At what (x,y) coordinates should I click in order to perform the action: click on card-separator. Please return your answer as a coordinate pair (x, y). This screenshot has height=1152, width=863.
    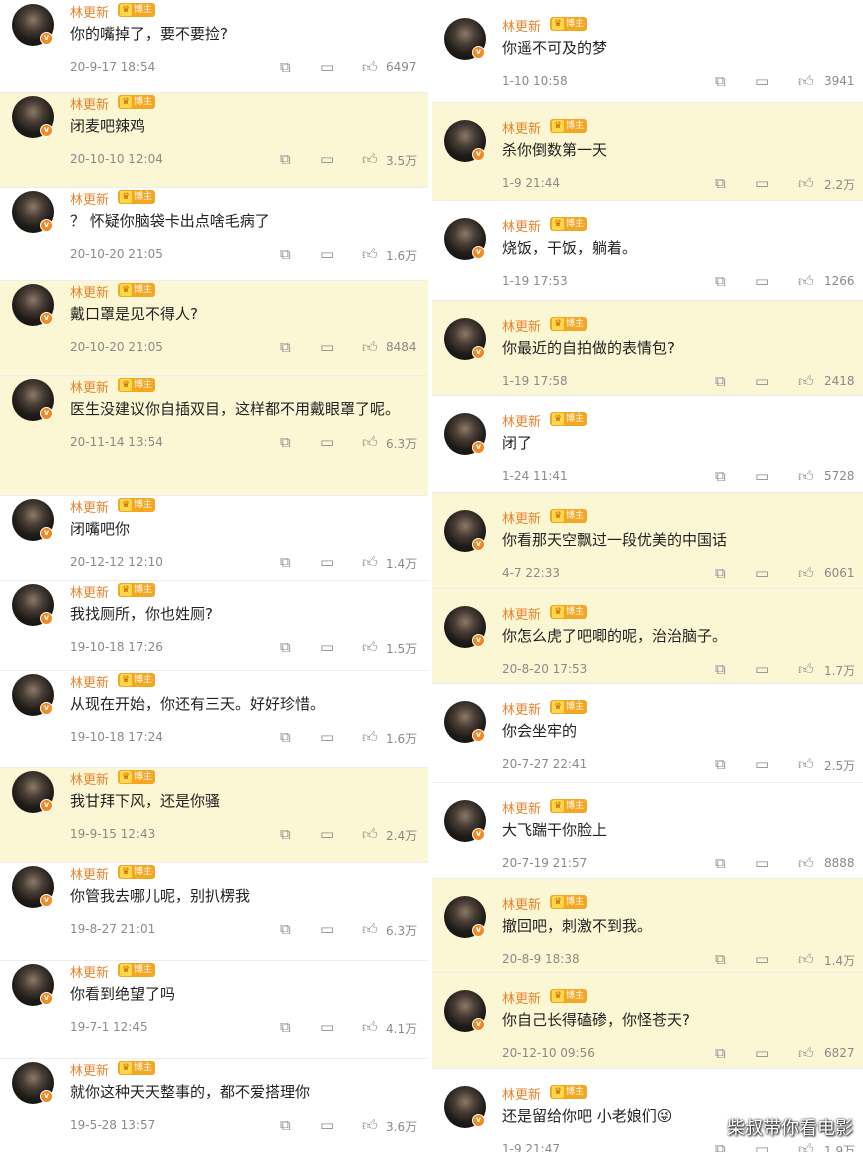
    Looking at the image, I should click on (647, 395).